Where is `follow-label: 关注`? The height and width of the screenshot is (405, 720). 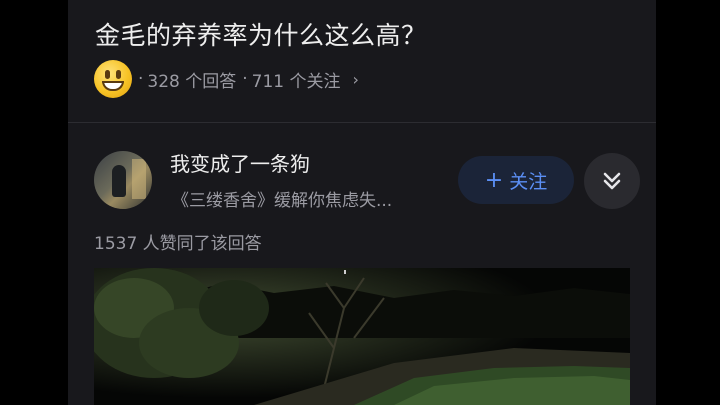
follow-label: 关注 is located at coordinates (528, 181).